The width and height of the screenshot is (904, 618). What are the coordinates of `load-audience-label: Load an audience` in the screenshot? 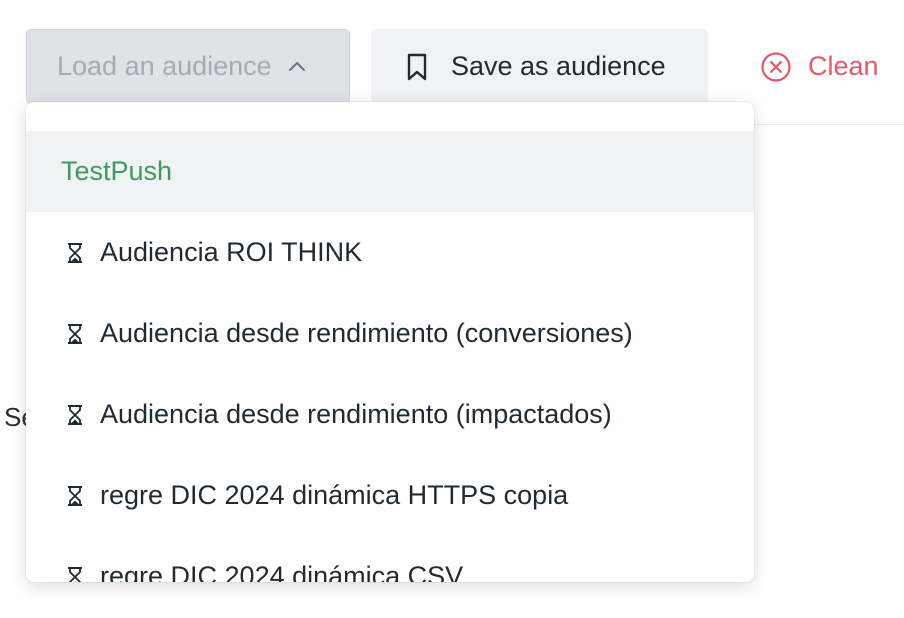 It's located at (164, 66).